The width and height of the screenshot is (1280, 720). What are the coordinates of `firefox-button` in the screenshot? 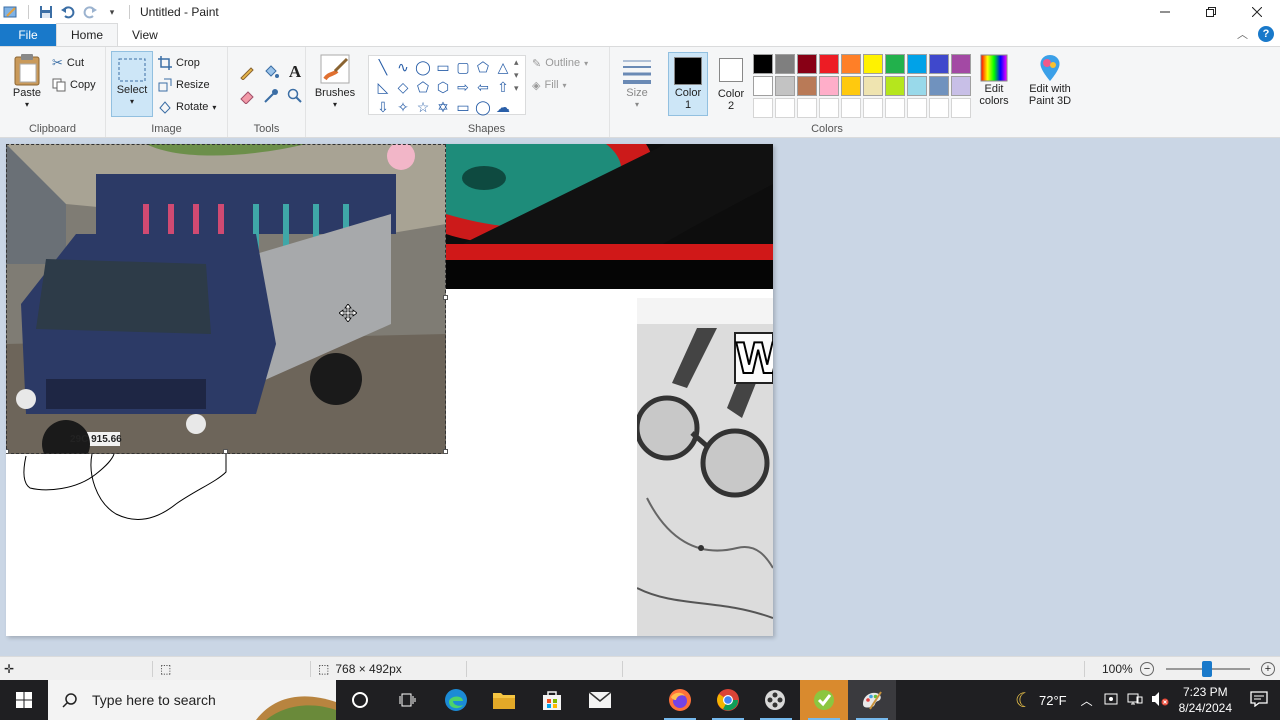 It's located at (680, 700).